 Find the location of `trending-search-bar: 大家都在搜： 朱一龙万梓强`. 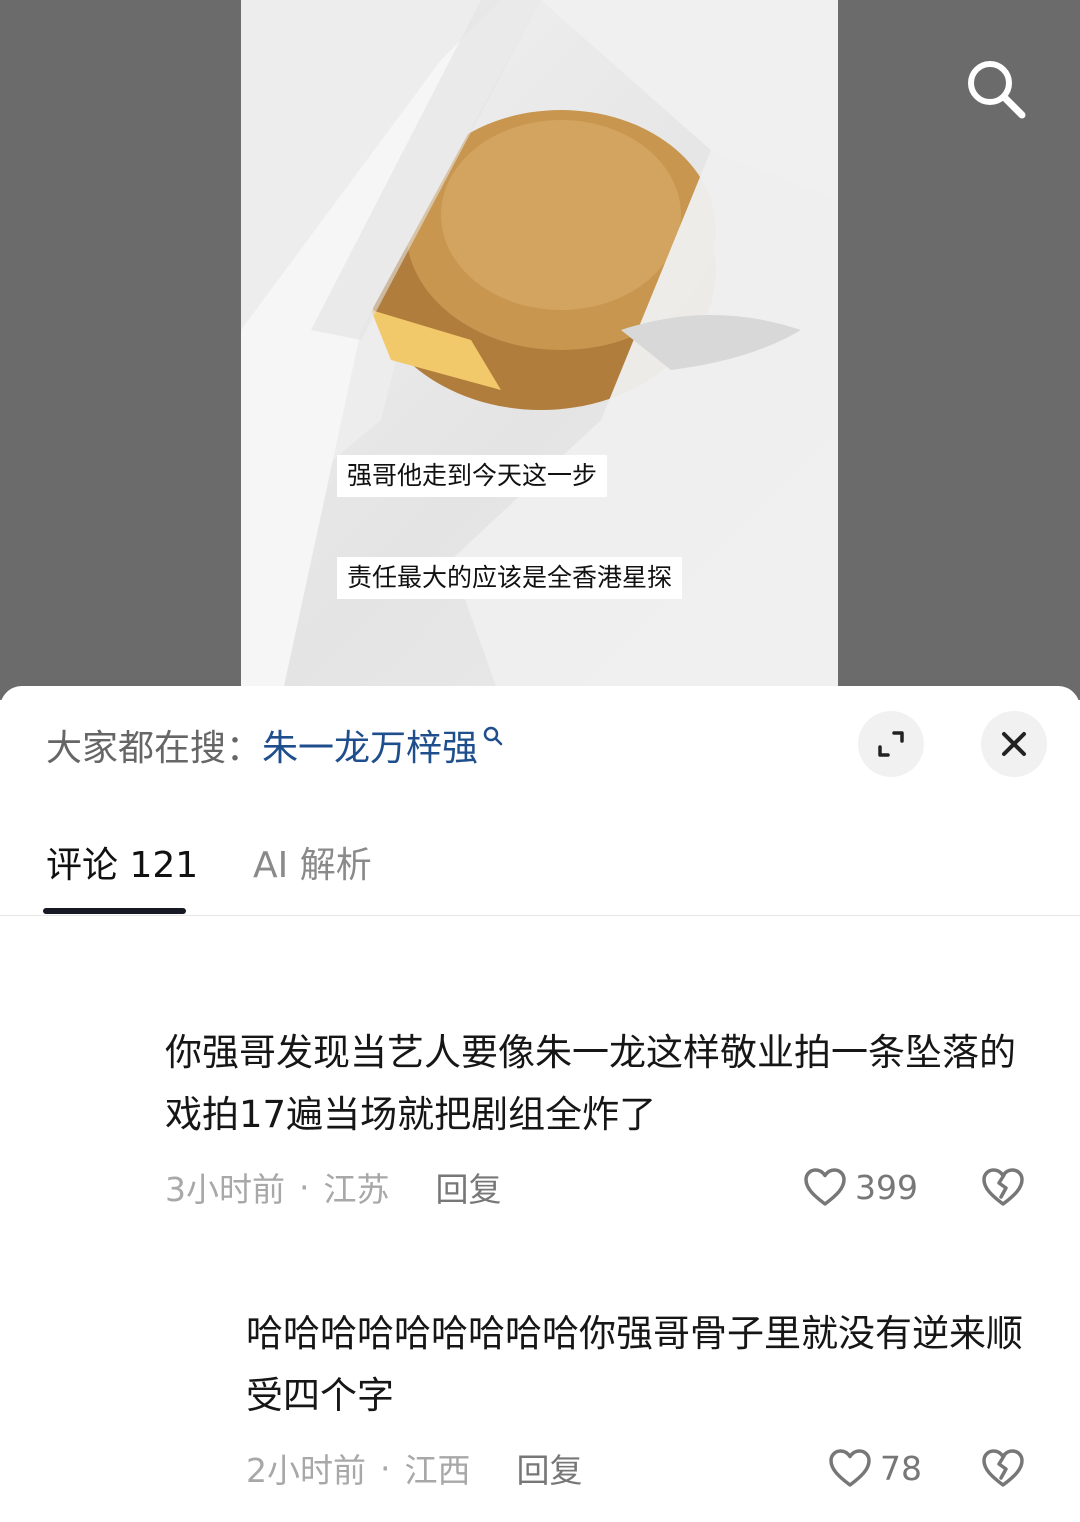

trending-search-bar: 大家都在搜： 朱一龙万梓强 is located at coordinates (275, 745).